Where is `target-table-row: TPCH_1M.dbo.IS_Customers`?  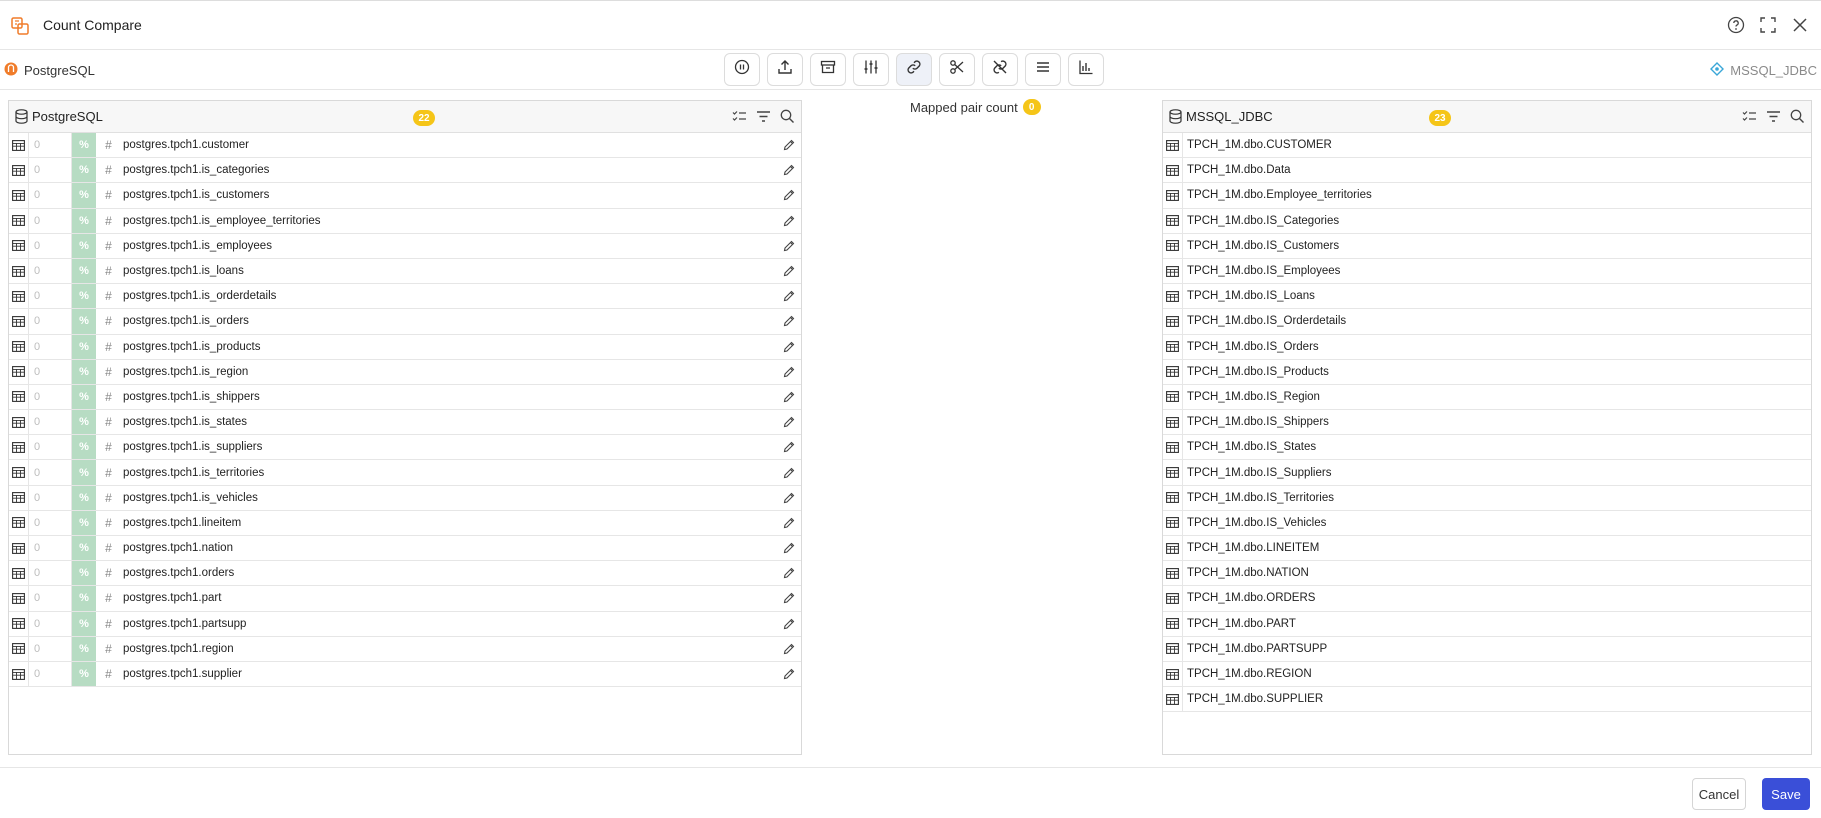 target-table-row: TPCH_1M.dbo.IS_Customers is located at coordinates (1487, 246).